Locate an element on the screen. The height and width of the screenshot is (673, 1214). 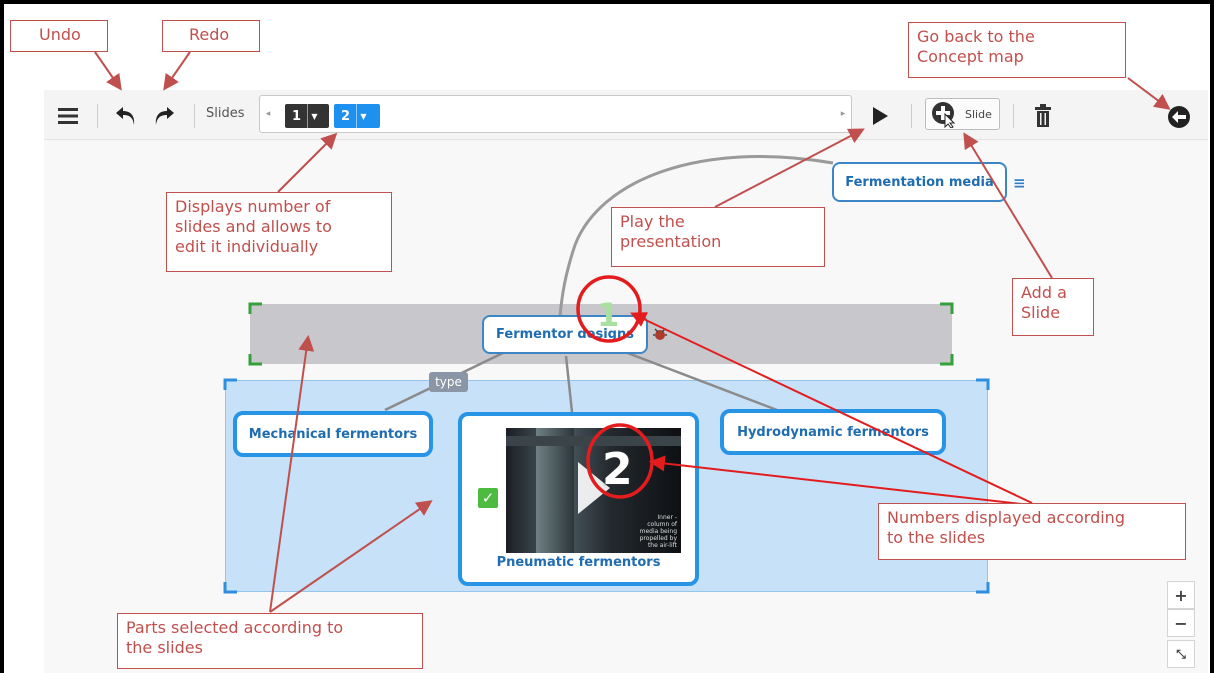
caption-line: column of is located at coordinates (662, 524).